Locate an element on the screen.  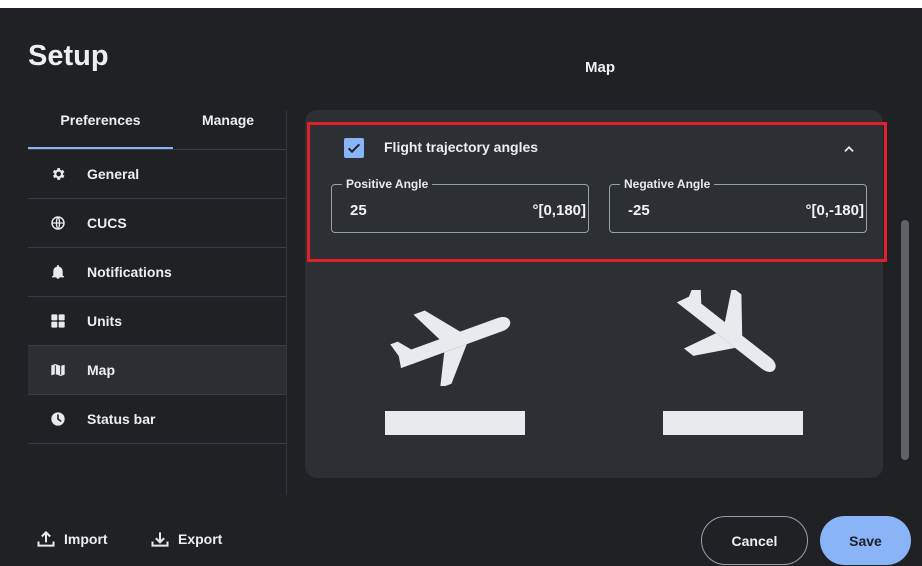
takeoff-runway is located at coordinates (455, 423).